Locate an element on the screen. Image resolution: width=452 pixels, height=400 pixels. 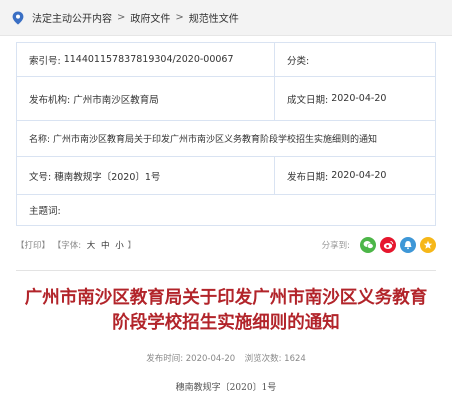
document-name-value: 广州市南沙区教育局关于印发广州市南沙区义务教育阶段学校招生实施细则的通知 is located at coordinates (215, 140).